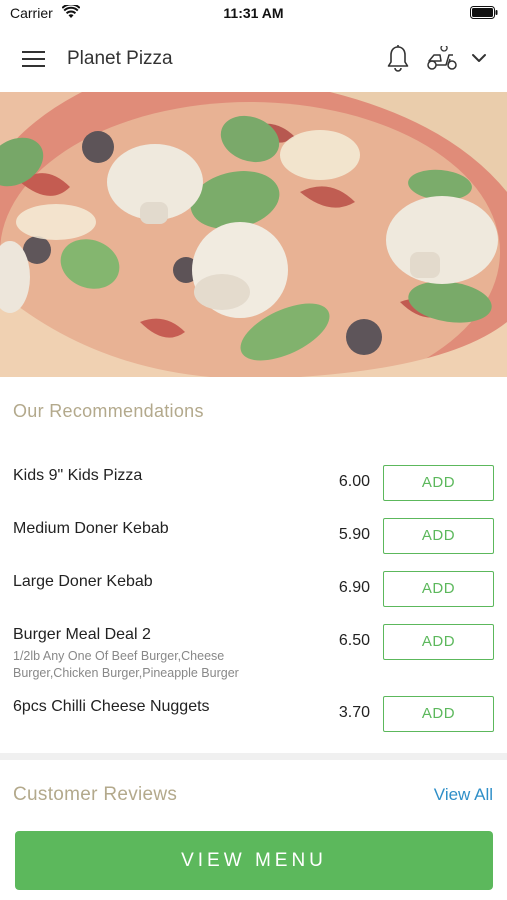  I want to click on view-all-link: View All, so click(463, 795).